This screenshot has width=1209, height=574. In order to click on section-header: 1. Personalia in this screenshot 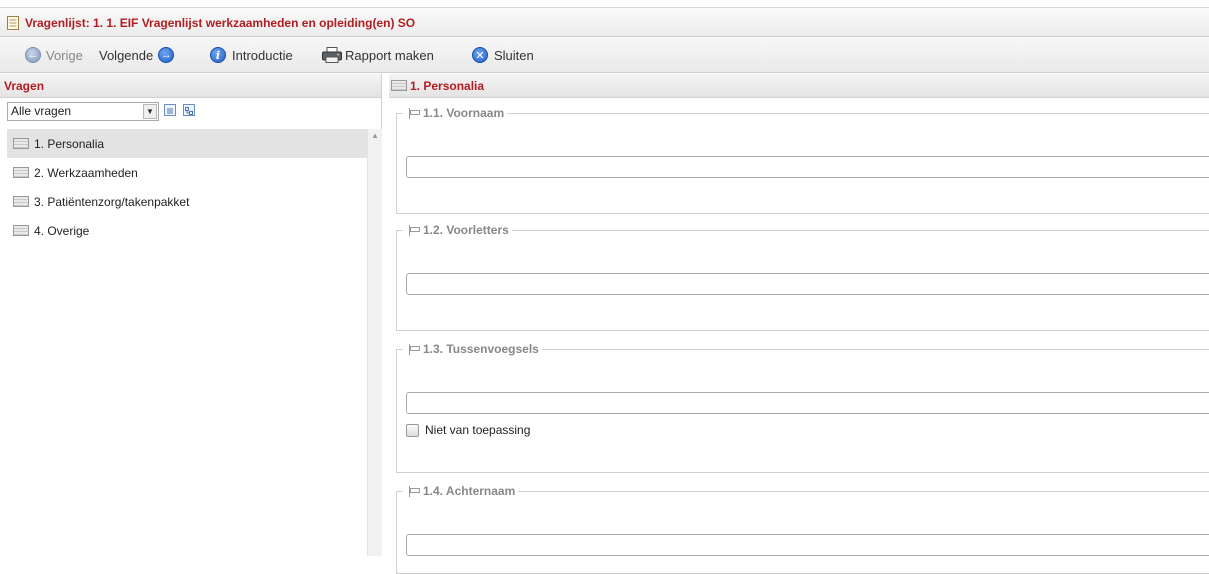, I will do `click(799, 86)`.